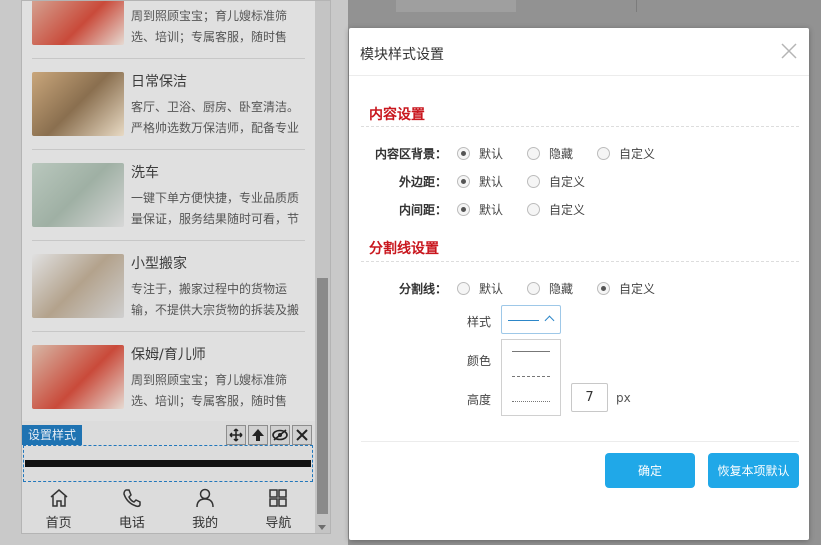  Describe the element at coordinates (258, 435) in the screenshot. I see `move-up-icon` at that location.